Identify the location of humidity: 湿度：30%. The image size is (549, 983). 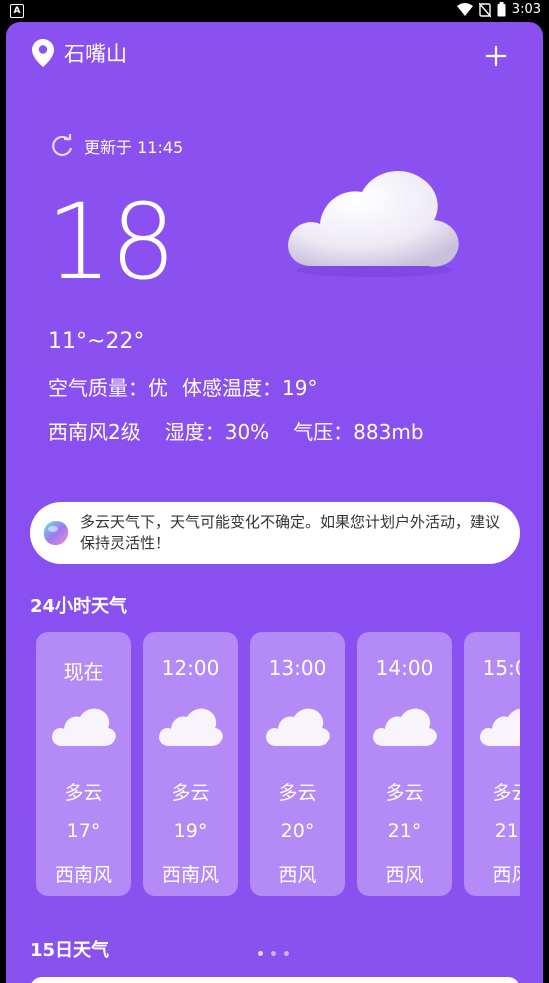
(217, 432).